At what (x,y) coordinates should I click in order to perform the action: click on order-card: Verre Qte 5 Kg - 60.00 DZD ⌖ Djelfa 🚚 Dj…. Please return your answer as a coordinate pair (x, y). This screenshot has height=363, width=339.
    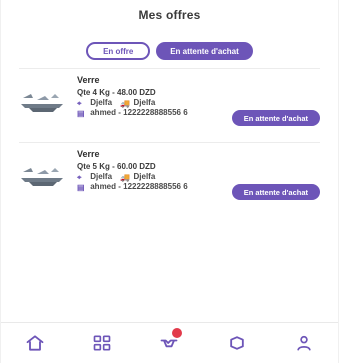
    Looking at the image, I should click on (169, 171).